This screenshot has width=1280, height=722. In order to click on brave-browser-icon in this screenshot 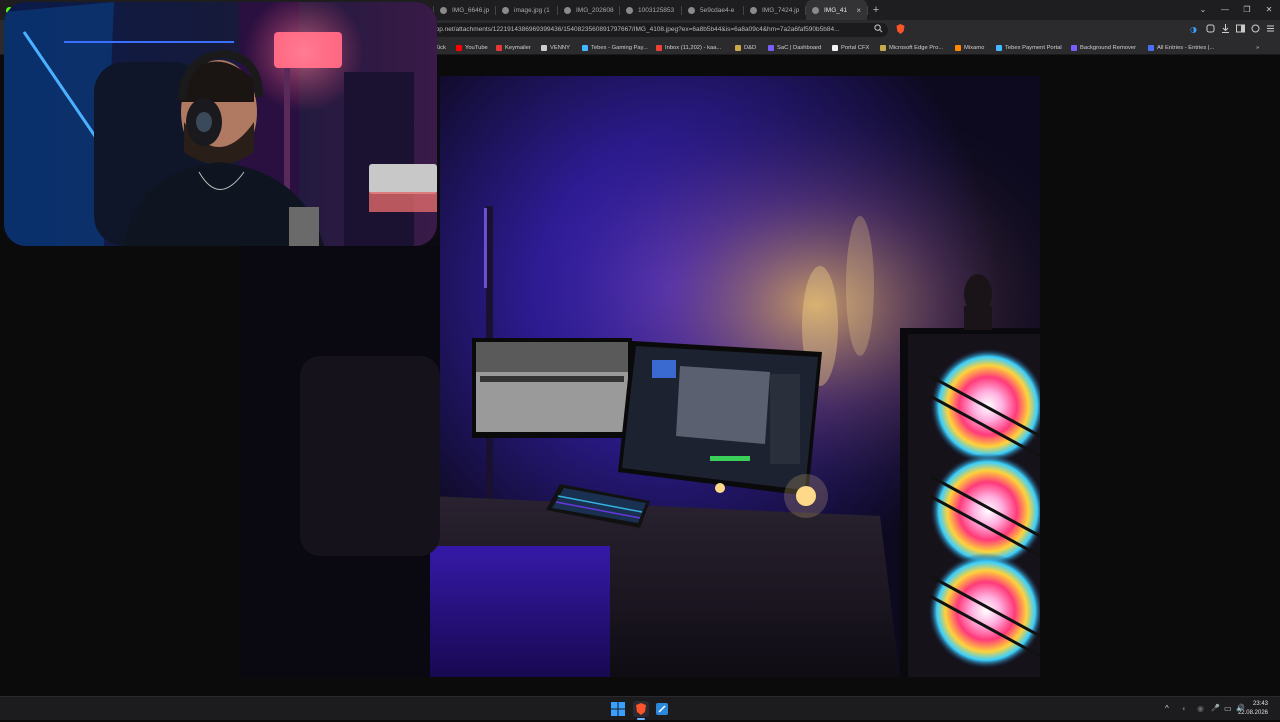, I will do `click(641, 709)`.